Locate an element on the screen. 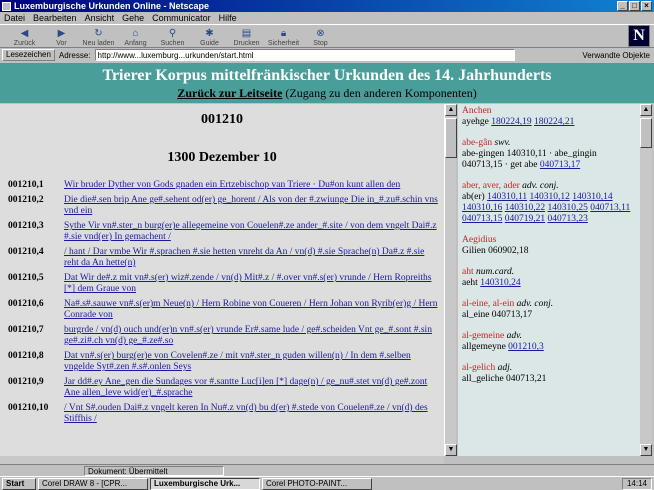  line-number: 001210,2 is located at coordinates (26, 200).